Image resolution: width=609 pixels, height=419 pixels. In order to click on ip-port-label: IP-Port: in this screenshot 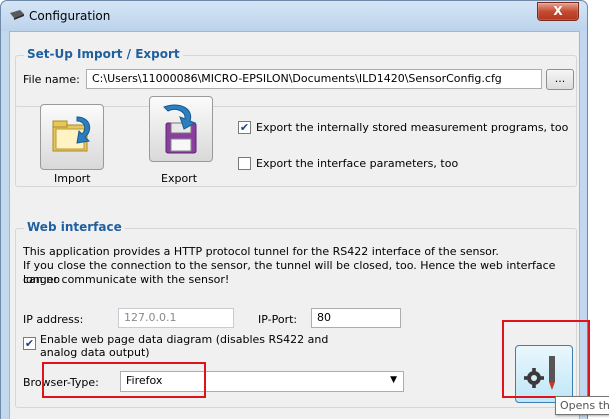, I will do `click(278, 319)`.